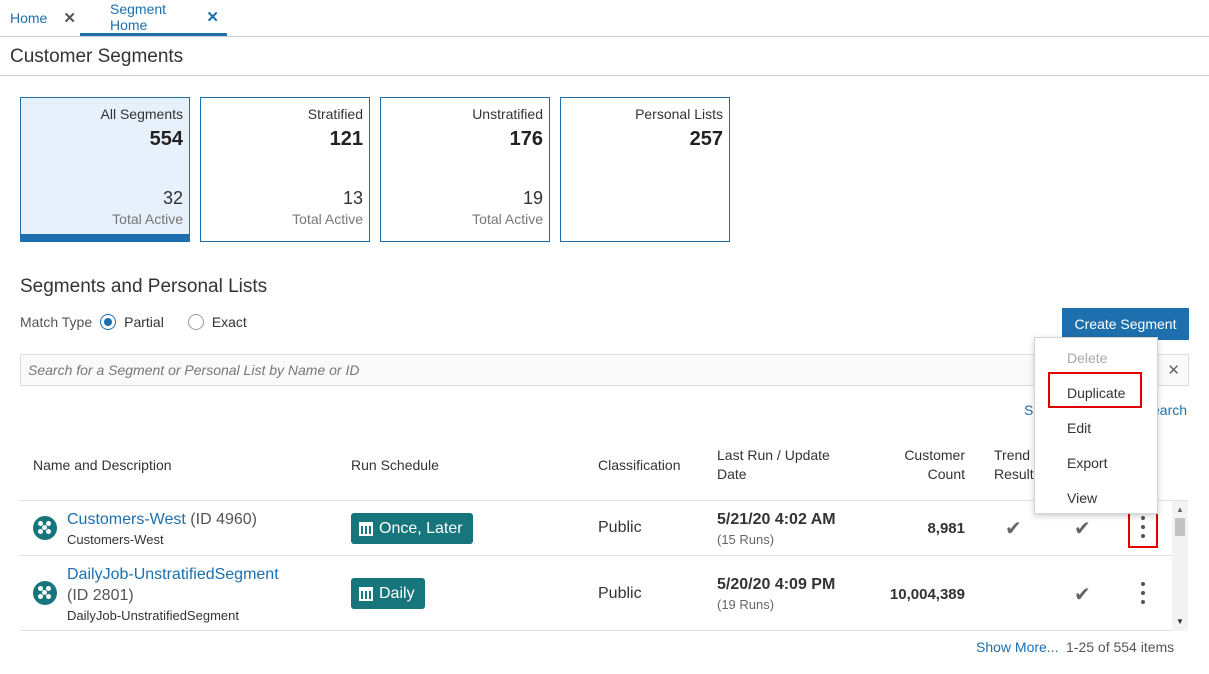  Describe the element at coordinates (927, 594) in the screenshot. I see `customer-count: 10,004,389` at that location.